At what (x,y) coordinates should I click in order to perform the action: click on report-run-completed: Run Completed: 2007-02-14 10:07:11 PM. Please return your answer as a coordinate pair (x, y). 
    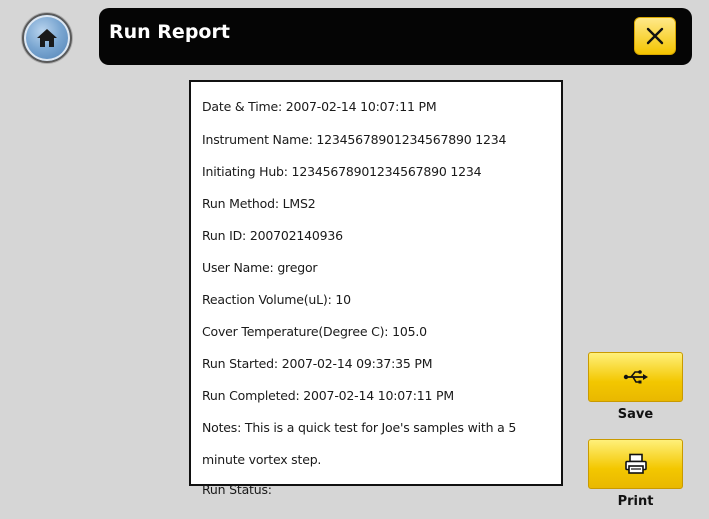
    Looking at the image, I should click on (328, 395).